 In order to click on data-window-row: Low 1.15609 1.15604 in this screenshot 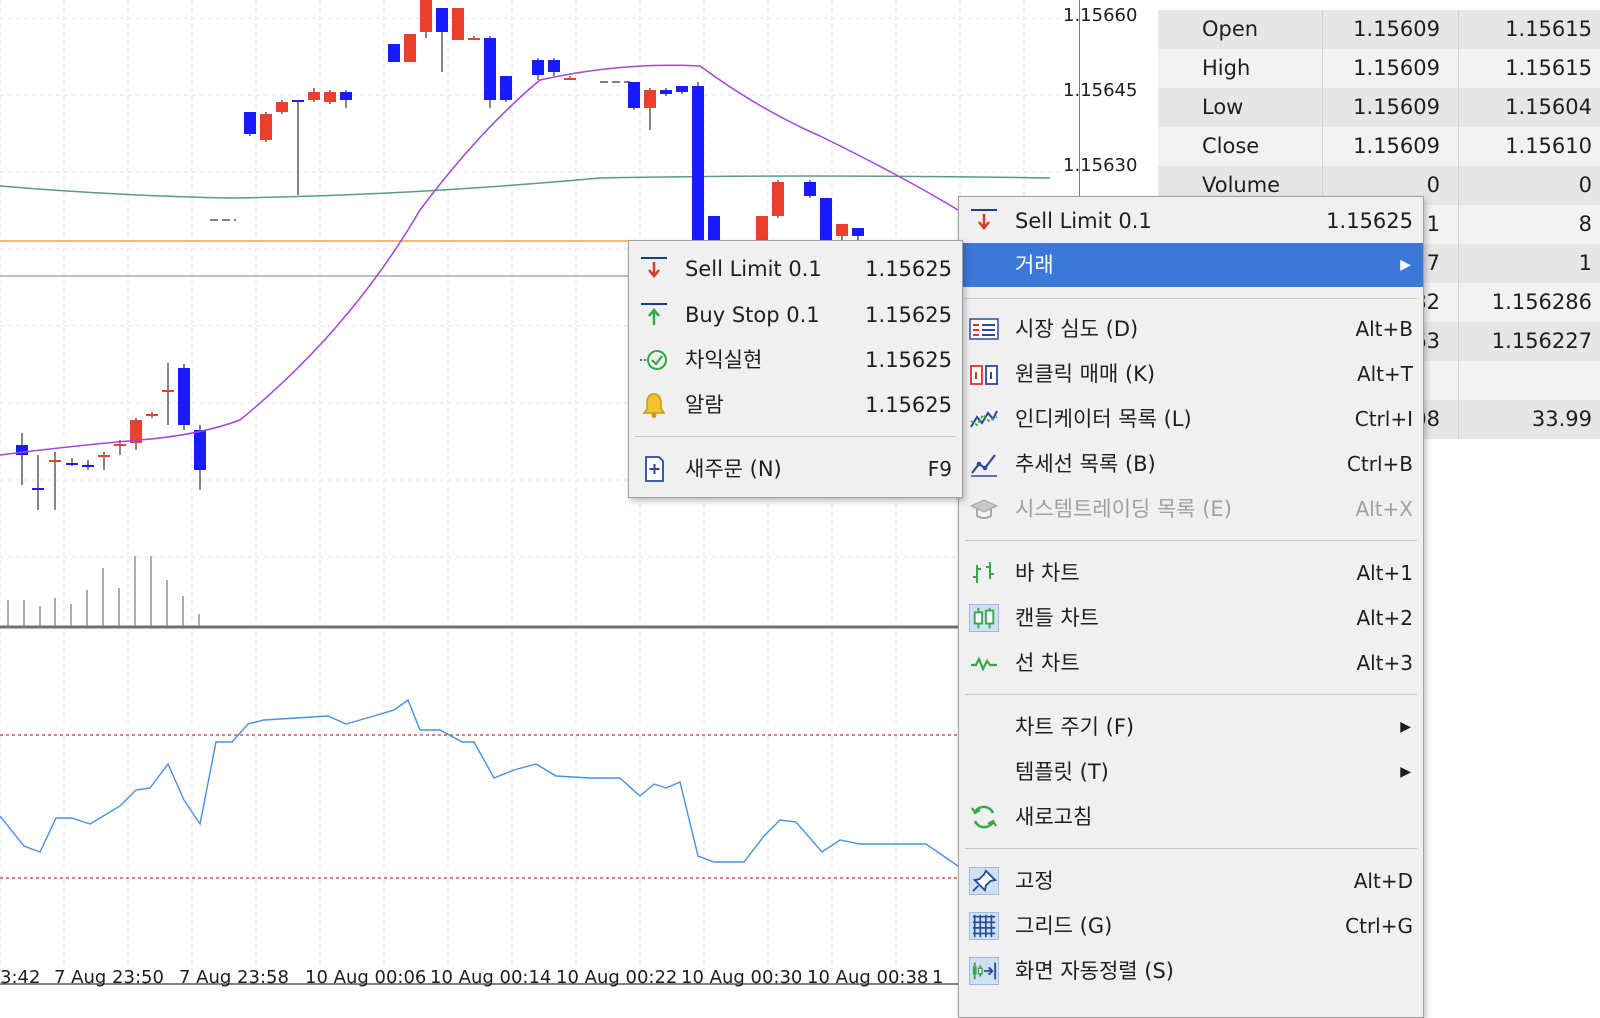, I will do `click(1379, 107)`.